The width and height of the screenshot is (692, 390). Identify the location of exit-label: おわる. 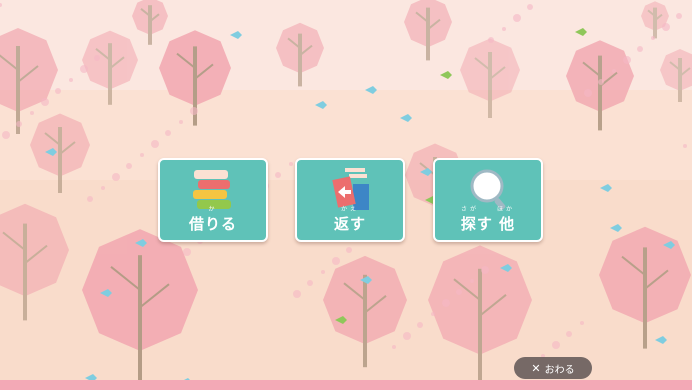
(559, 370).